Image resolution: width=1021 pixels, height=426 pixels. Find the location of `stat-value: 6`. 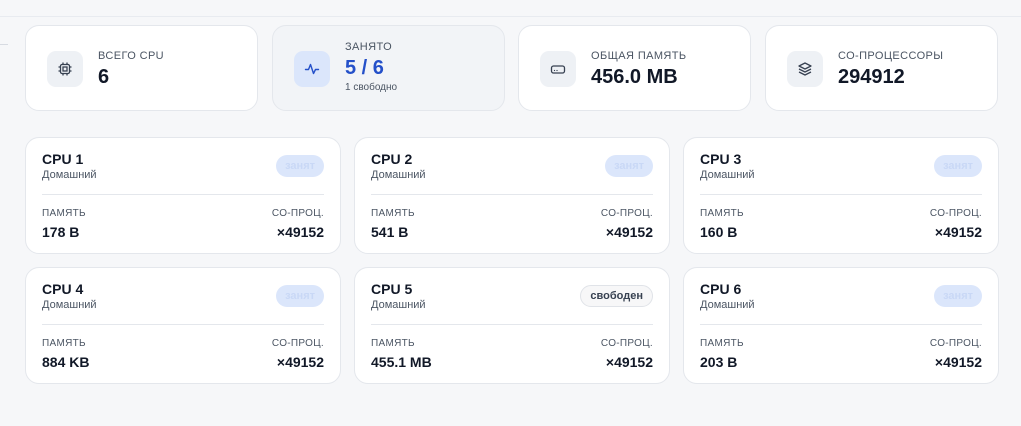

stat-value: 6 is located at coordinates (104, 77).